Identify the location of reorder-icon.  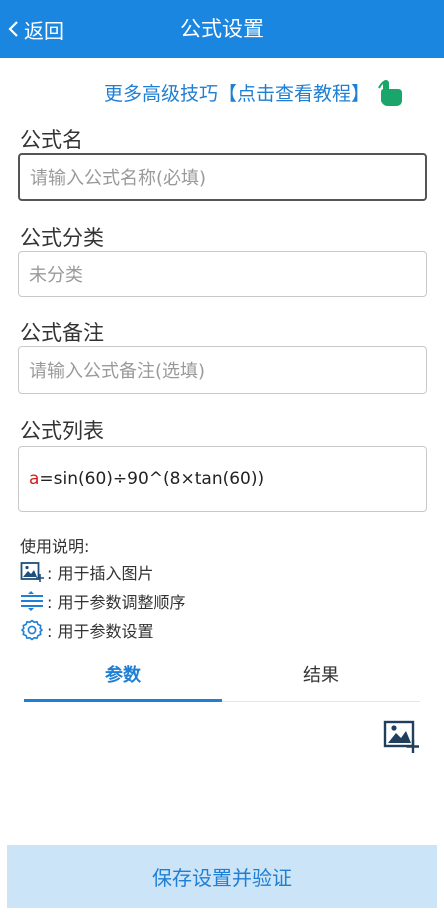
(32, 601).